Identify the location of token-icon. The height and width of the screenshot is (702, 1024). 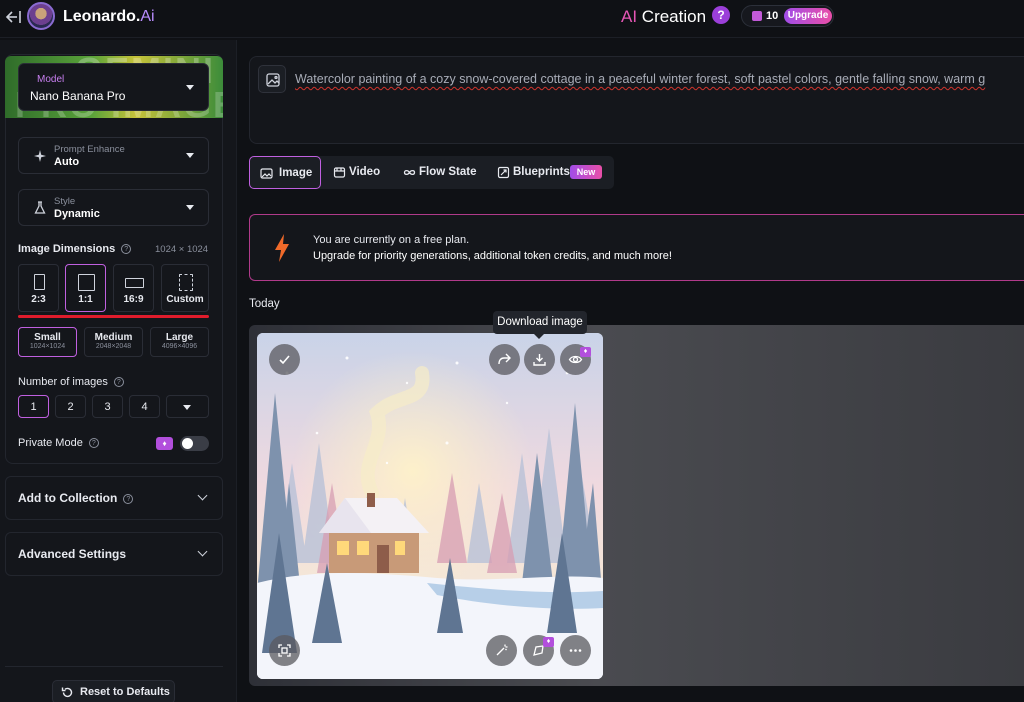
(757, 16).